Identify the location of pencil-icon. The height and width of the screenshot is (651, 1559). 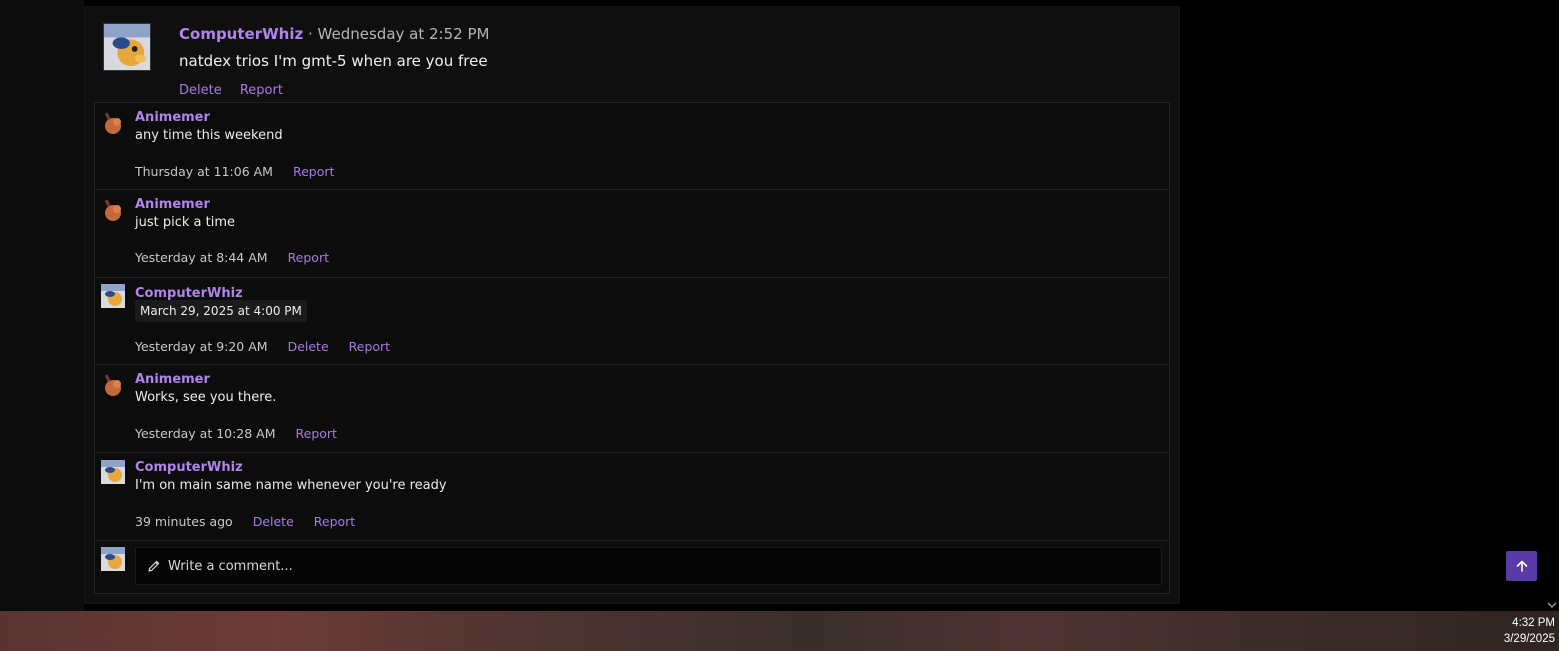
(154, 566).